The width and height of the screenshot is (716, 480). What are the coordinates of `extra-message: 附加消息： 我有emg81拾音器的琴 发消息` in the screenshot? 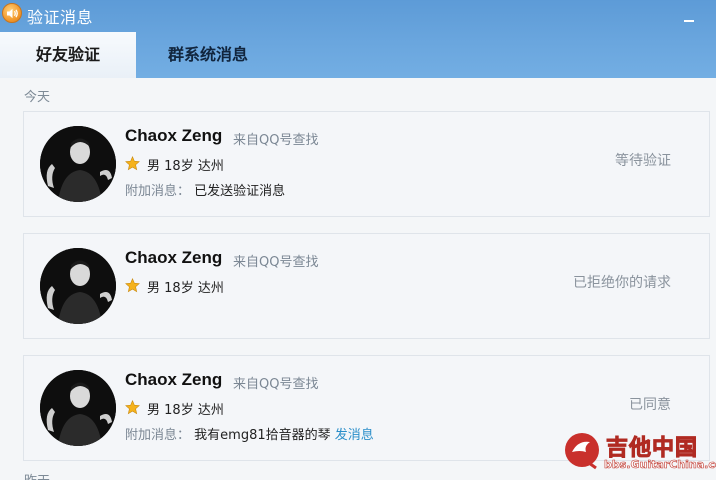 It's located at (249, 433).